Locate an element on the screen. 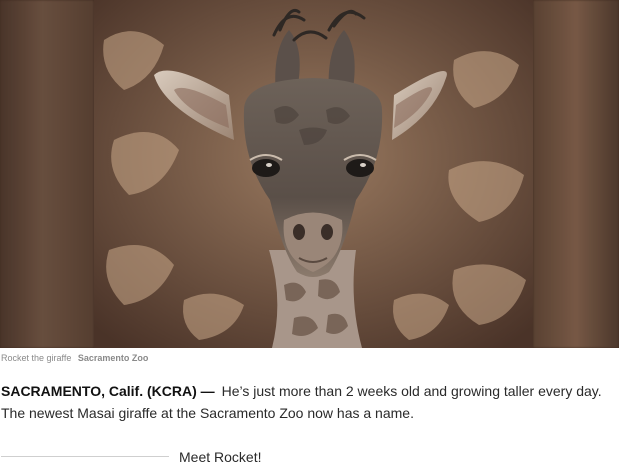 This screenshot has height=466, width=619. section-divider is located at coordinates (85, 456).